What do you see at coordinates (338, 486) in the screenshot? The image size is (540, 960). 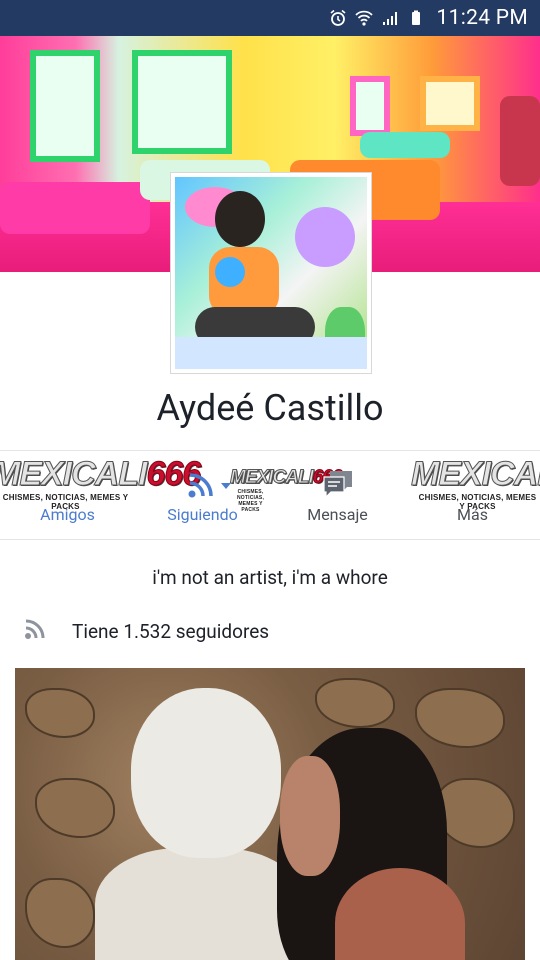 I see `message-icon` at bounding box center [338, 486].